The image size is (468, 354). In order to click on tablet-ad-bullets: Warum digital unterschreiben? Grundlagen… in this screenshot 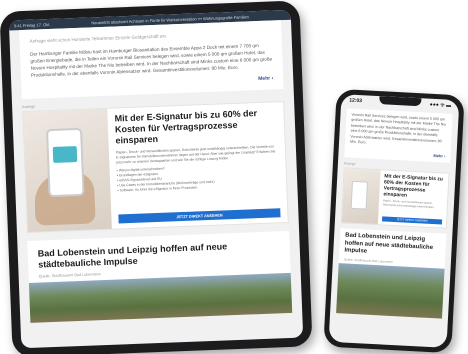, I will do `click(198, 177)`.